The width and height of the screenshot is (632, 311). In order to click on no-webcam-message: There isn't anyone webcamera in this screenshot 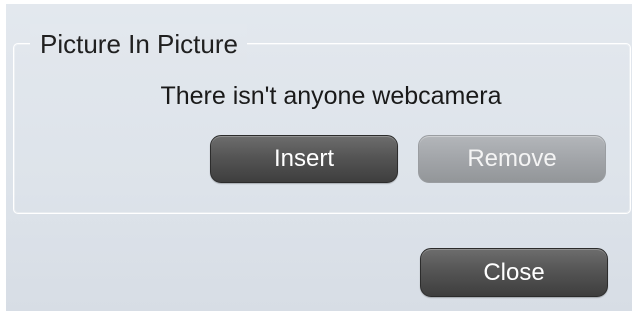, I will do `click(331, 96)`.